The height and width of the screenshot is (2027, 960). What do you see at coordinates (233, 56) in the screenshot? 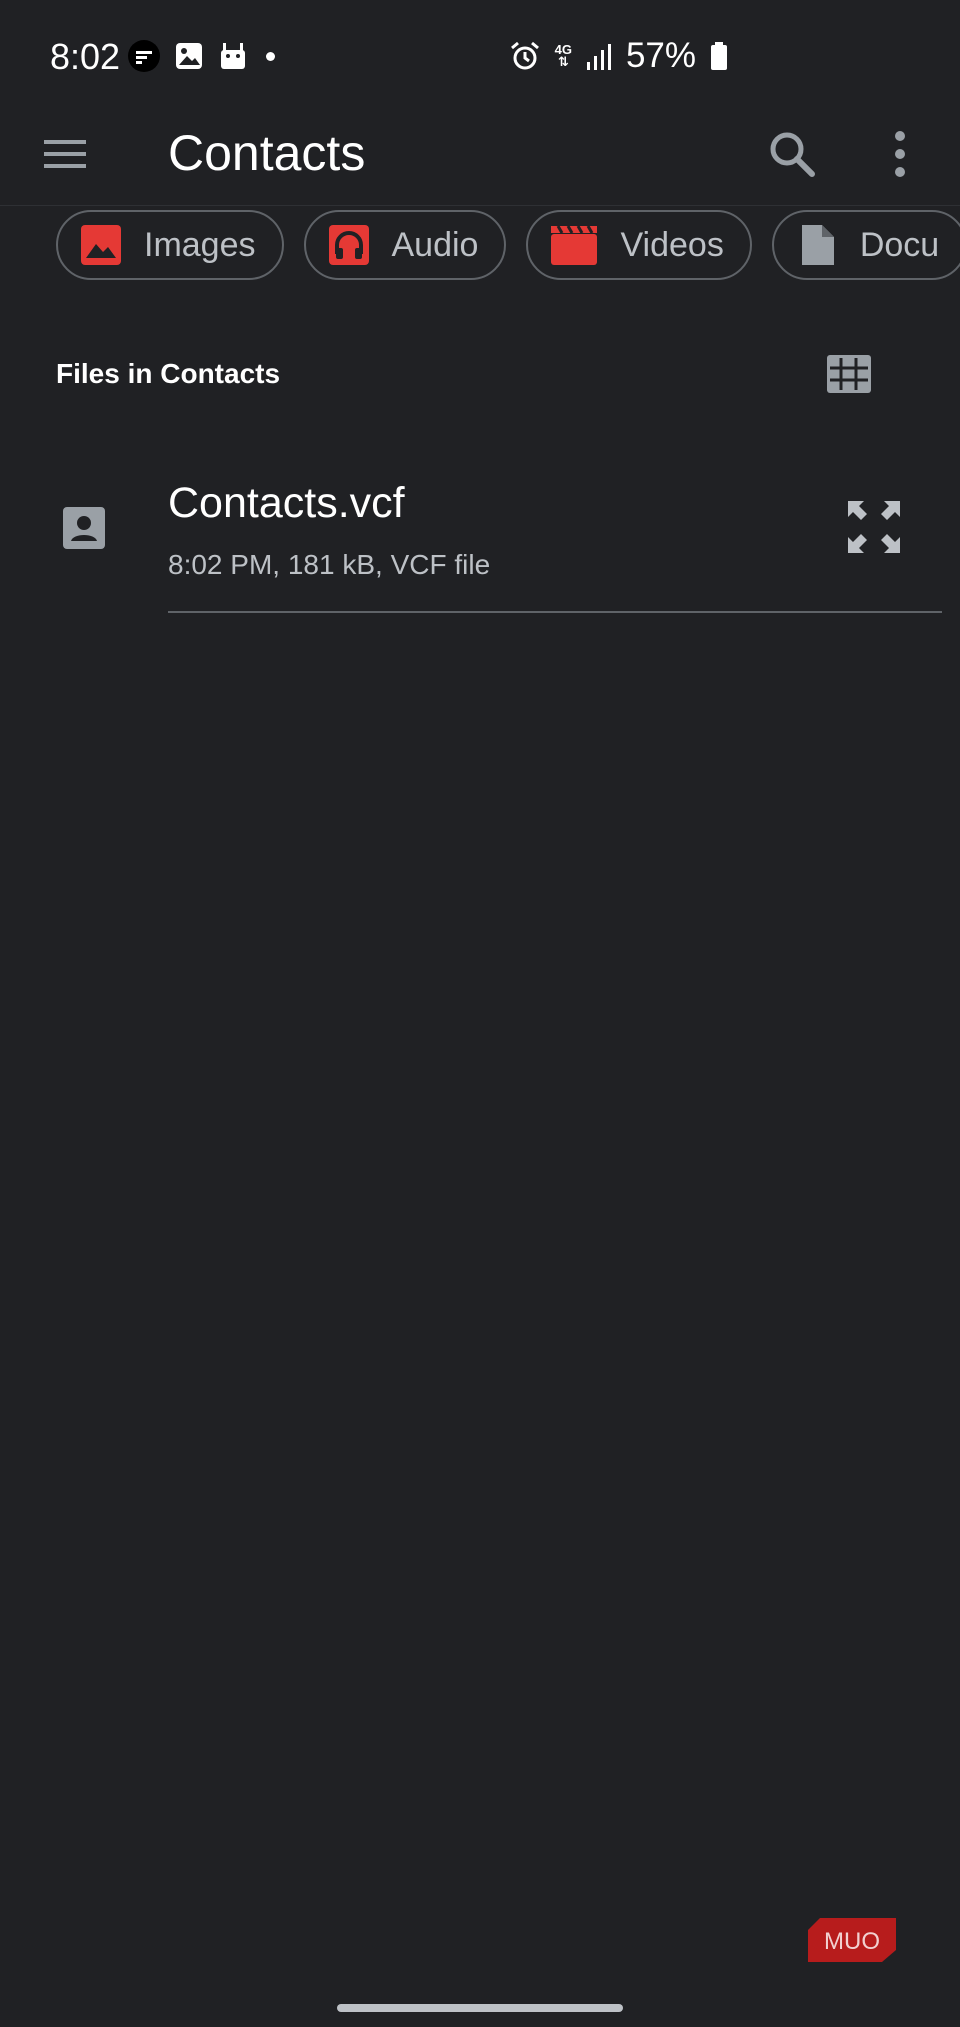
I see `android-icon` at bounding box center [233, 56].